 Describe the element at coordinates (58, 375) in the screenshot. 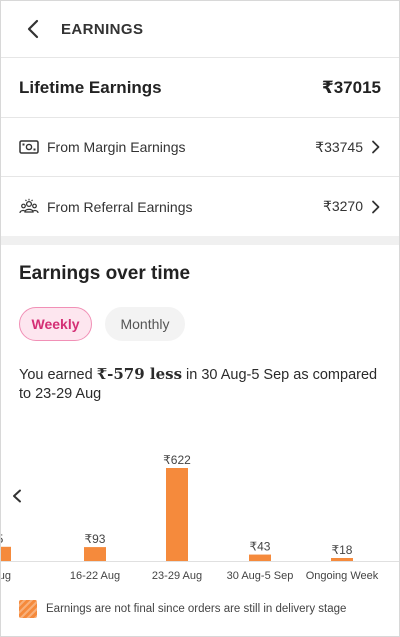

I see `summary-prefix: You earned` at that location.